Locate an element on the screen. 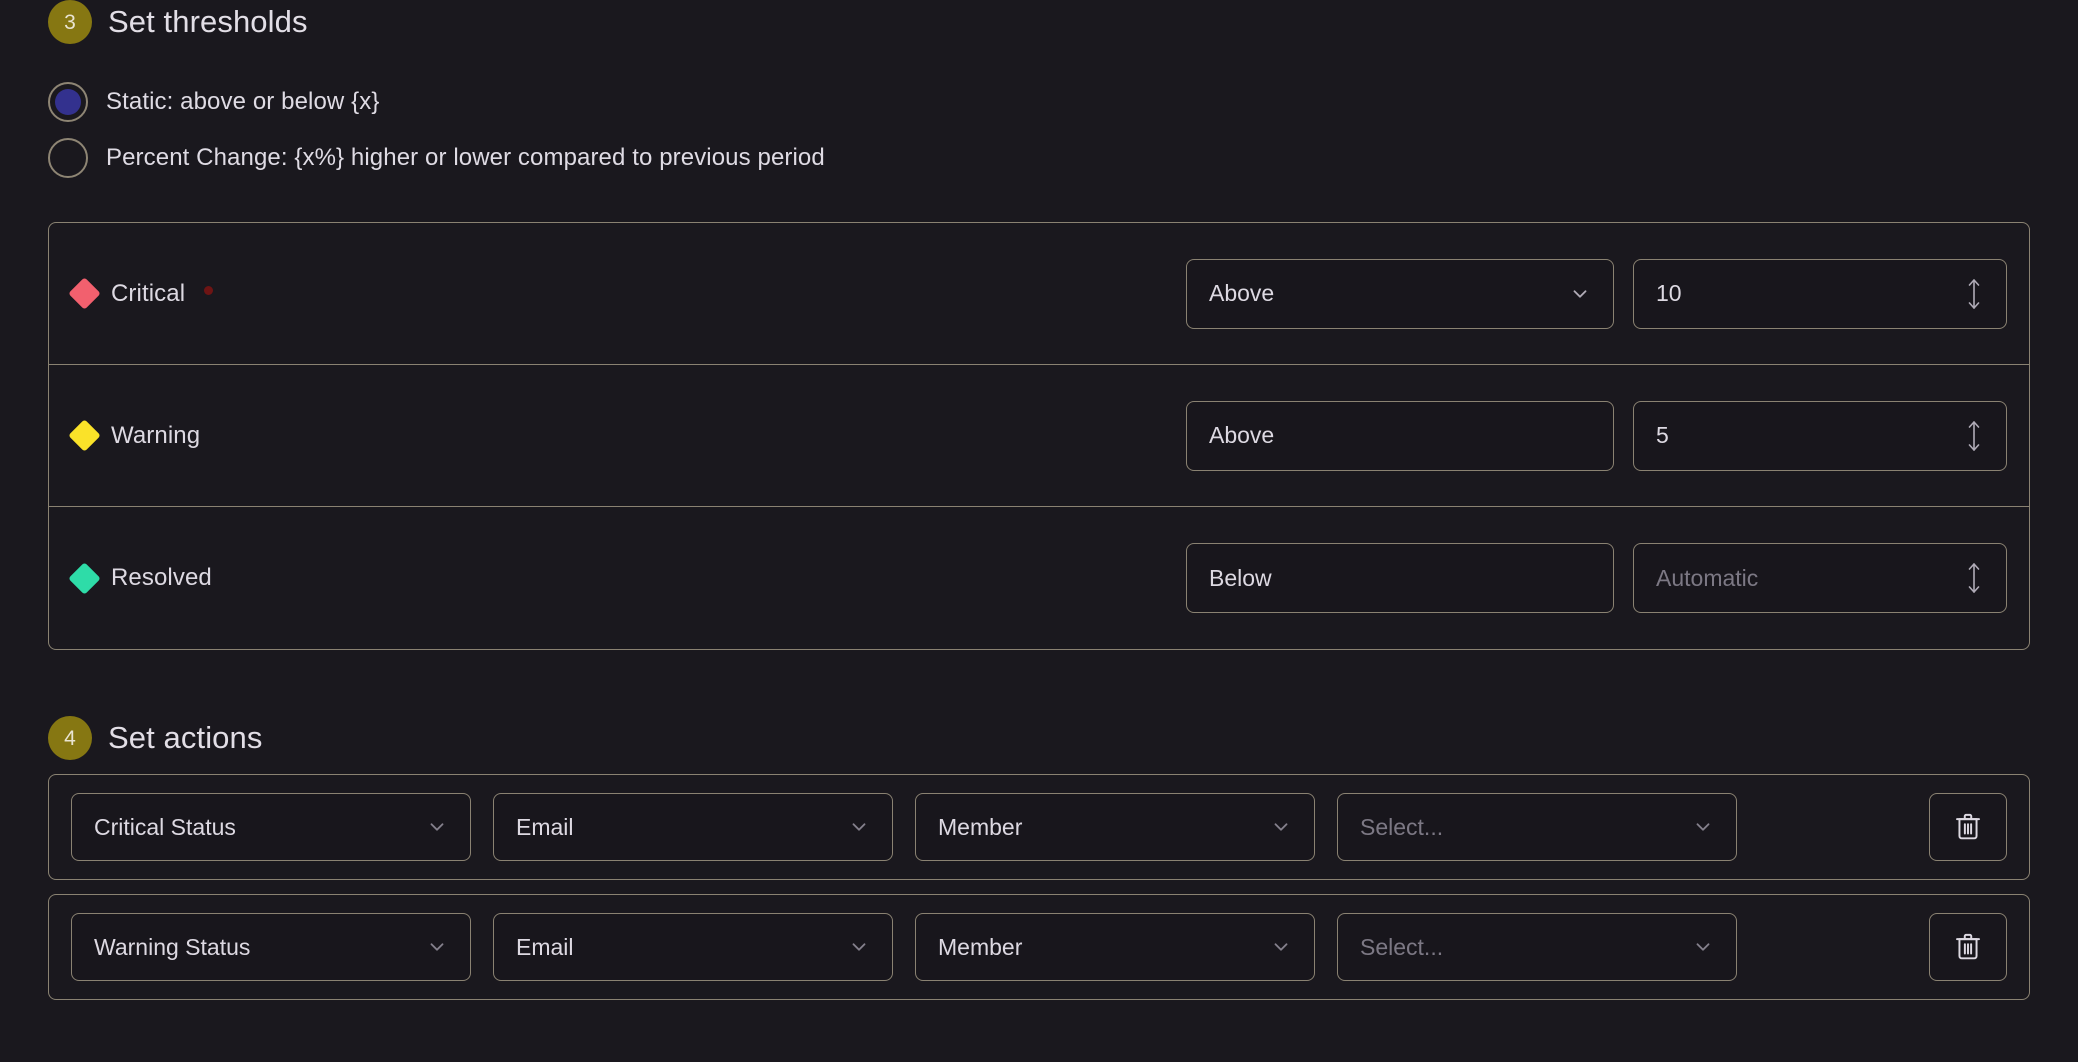 The width and height of the screenshot is (2078, 1062). threshold-row-warning: Warning Above 5 is located at coordinates (1039, 436).